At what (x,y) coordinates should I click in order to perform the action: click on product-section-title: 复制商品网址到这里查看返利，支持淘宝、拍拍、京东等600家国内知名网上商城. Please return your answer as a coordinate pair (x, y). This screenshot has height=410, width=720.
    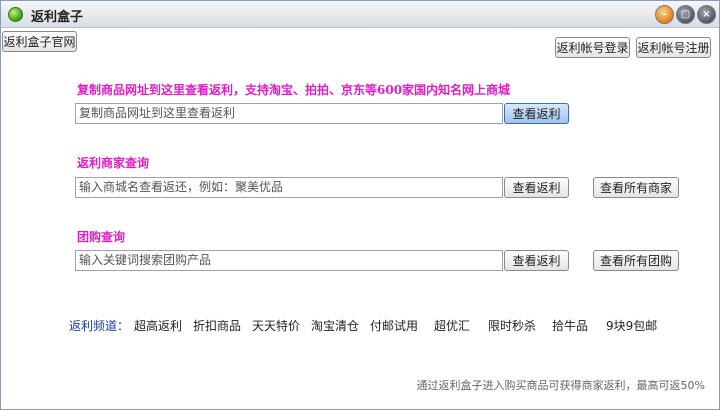
    Looking at the image, I should click on (294, 90).